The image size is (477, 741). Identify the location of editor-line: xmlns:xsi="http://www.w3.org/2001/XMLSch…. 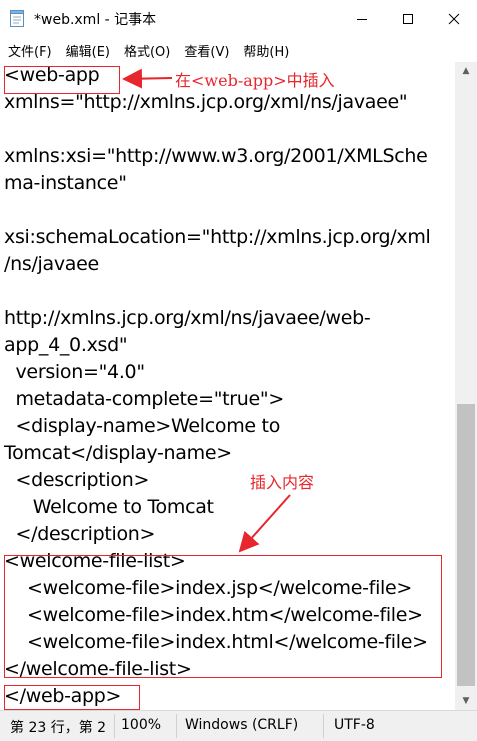
(216, 156).